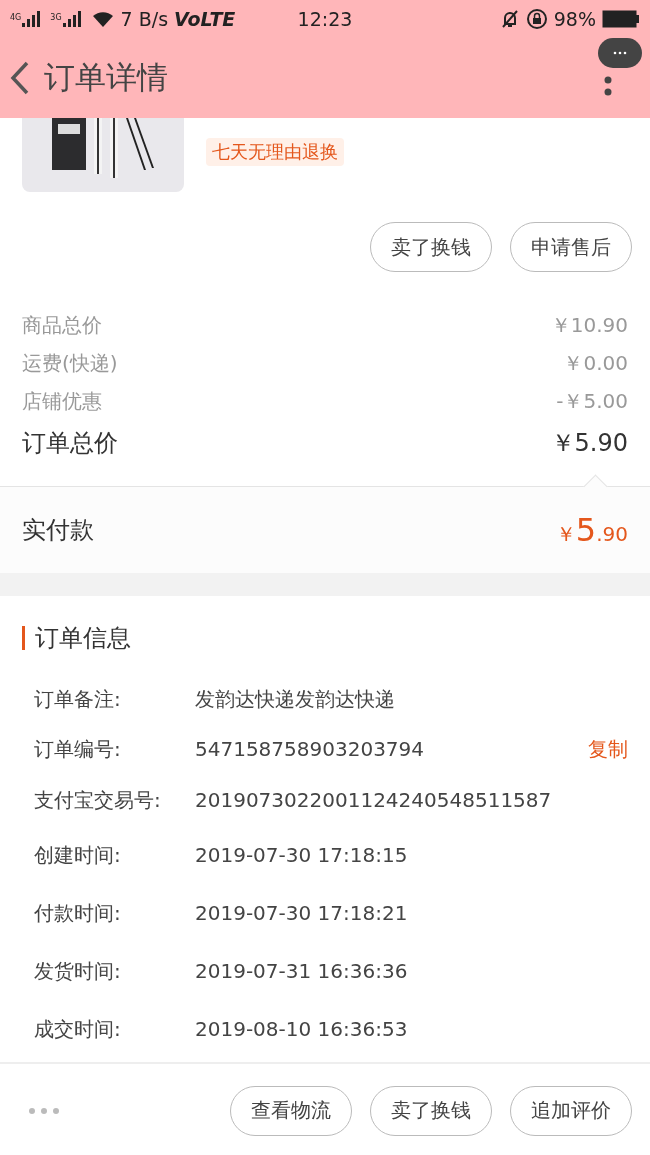 This screenshot has width=650, height=1155. Describe the element at coordinates (56, 17) in the screenshot. I see `network-label: 3G` at that location.